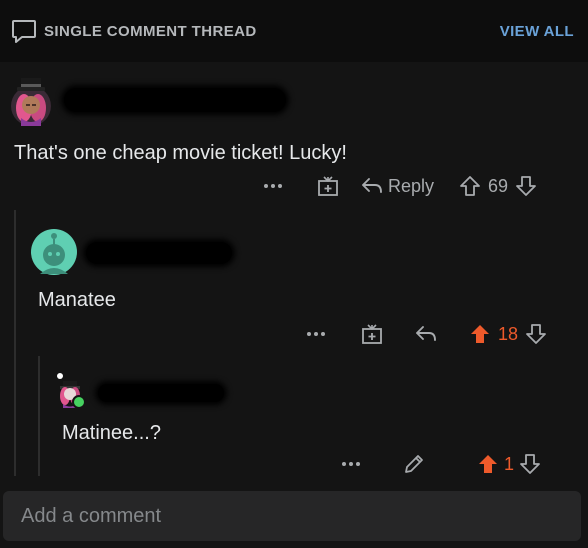  Describe the element at coordinates (411, 185) in the screenshot. I see `reply-label: Reply` at that location.